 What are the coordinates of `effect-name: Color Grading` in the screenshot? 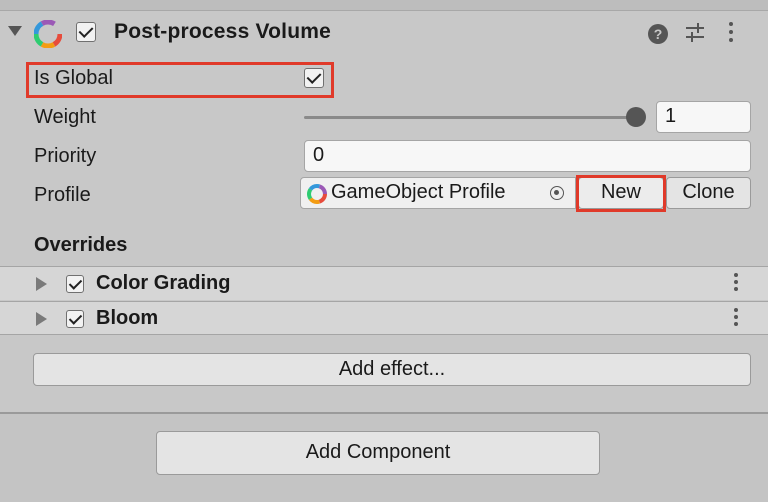 It's located at (163, 283).